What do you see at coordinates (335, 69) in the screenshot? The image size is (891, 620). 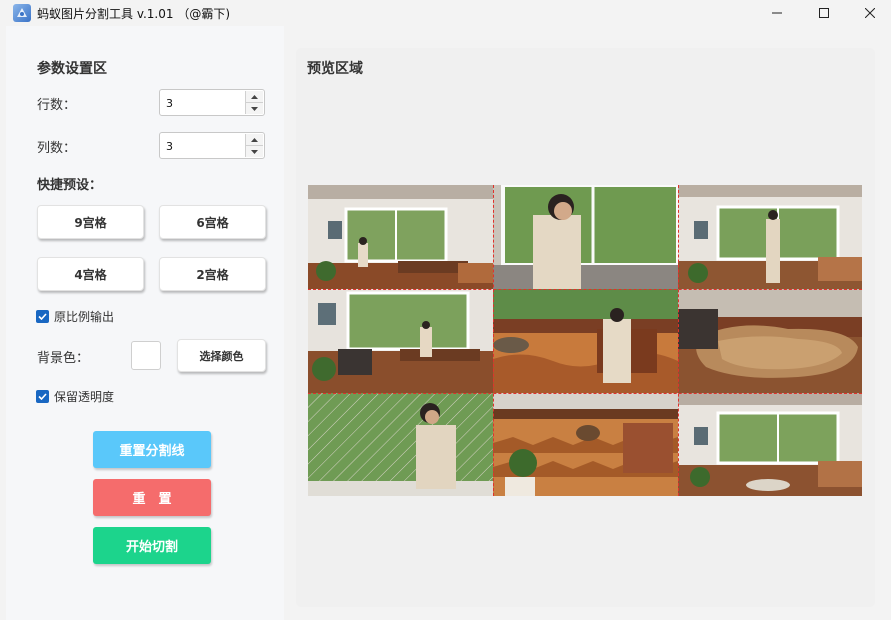 I see `preview-title: 预览区域` at bounding box center [335, 69].